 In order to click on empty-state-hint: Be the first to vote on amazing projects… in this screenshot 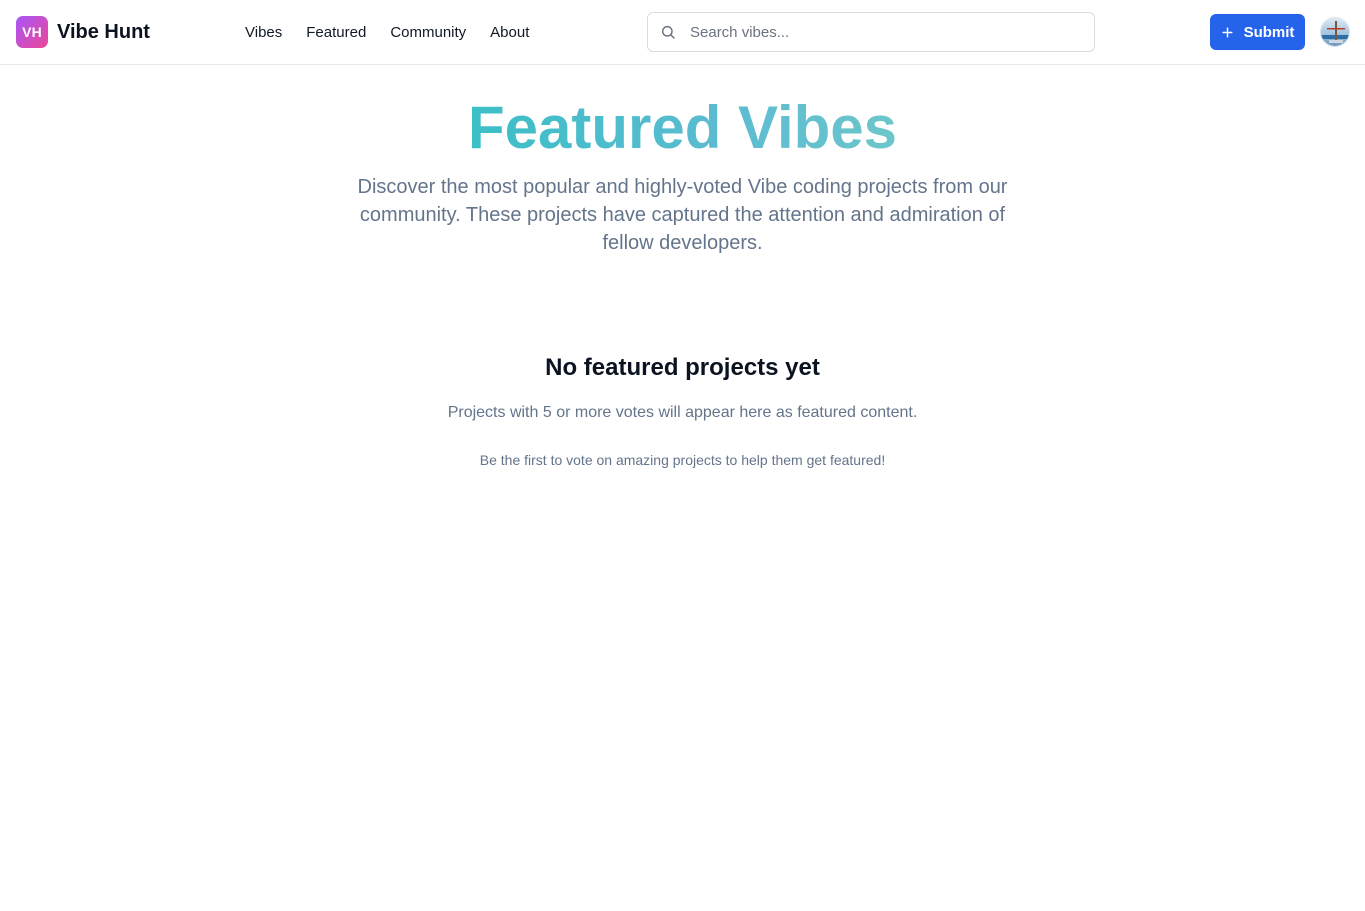, I will do `click(682, 460)`.